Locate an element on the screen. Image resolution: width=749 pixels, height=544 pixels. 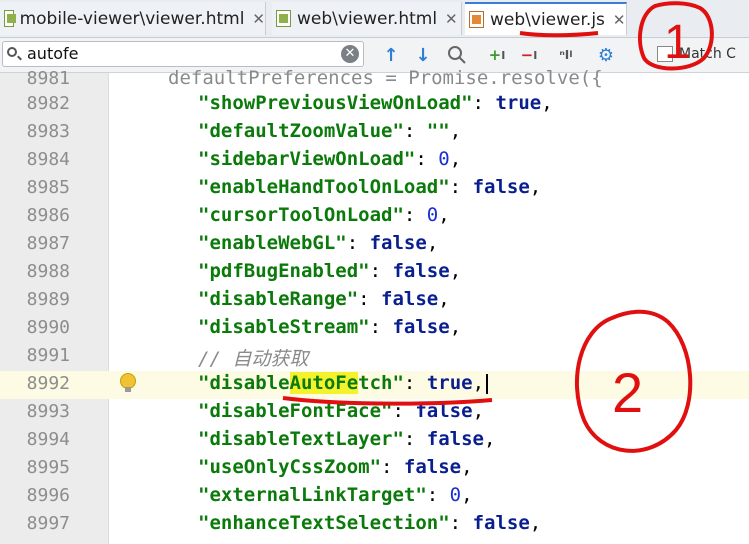
tab-mobile-viewer-html: mobile-viewer\viewer.html ✕ is located at coordinates (133, 18).